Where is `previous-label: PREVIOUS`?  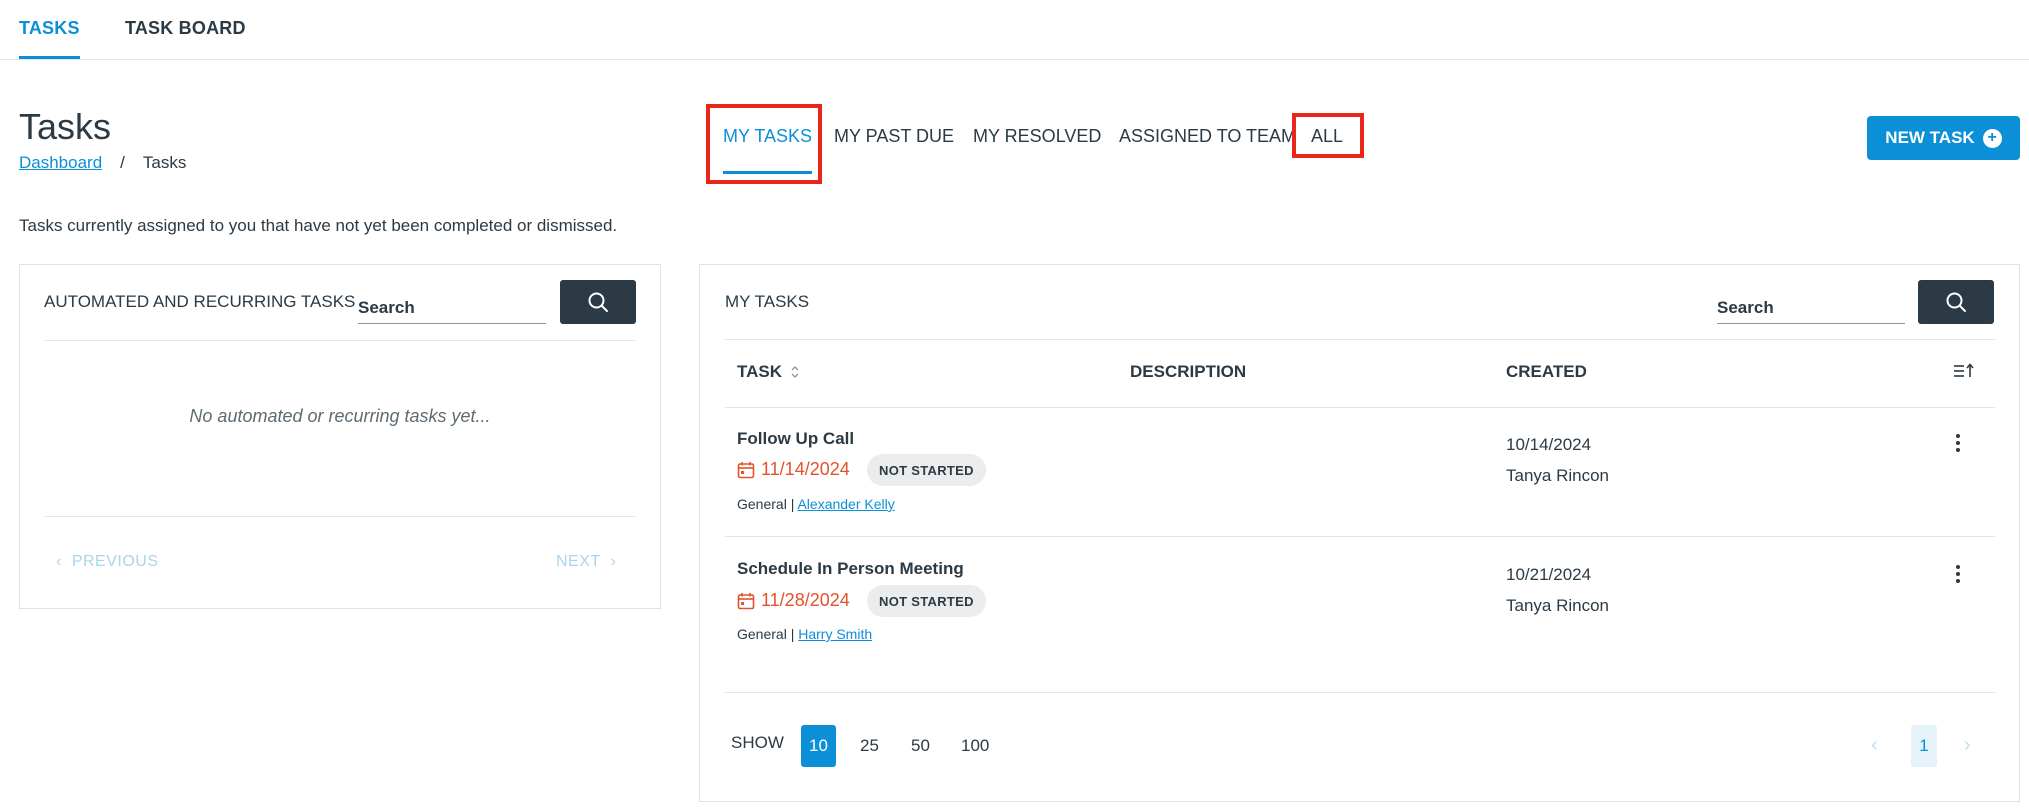 previous-label: PREVIOUS is located at coordinates (115, 561).